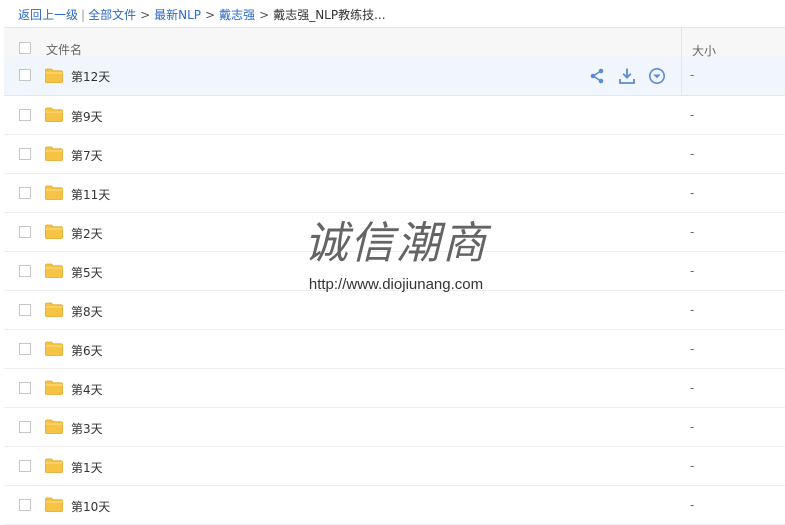 This screenshot has width=785, height=525. What do you see at coordinates (87, 272) in the screenshot?
I see `file-name: 第5天` at bounding box center [87, 272].